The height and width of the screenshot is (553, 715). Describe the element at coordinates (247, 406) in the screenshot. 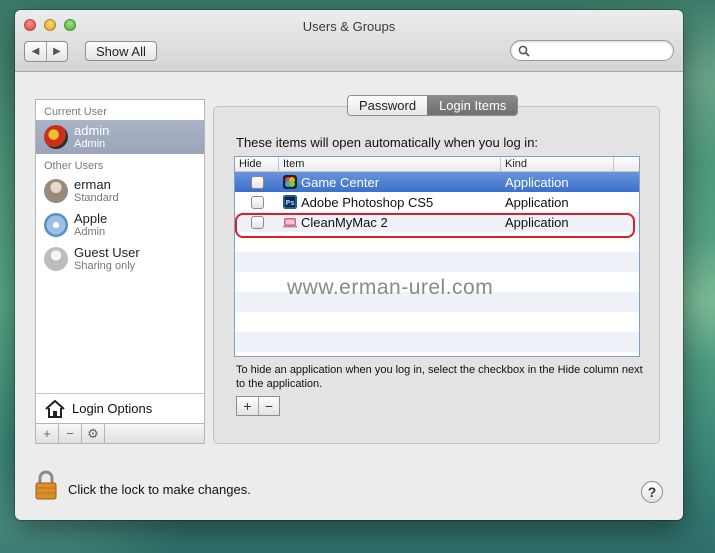

I see `add-login-item-button: +` at that location.